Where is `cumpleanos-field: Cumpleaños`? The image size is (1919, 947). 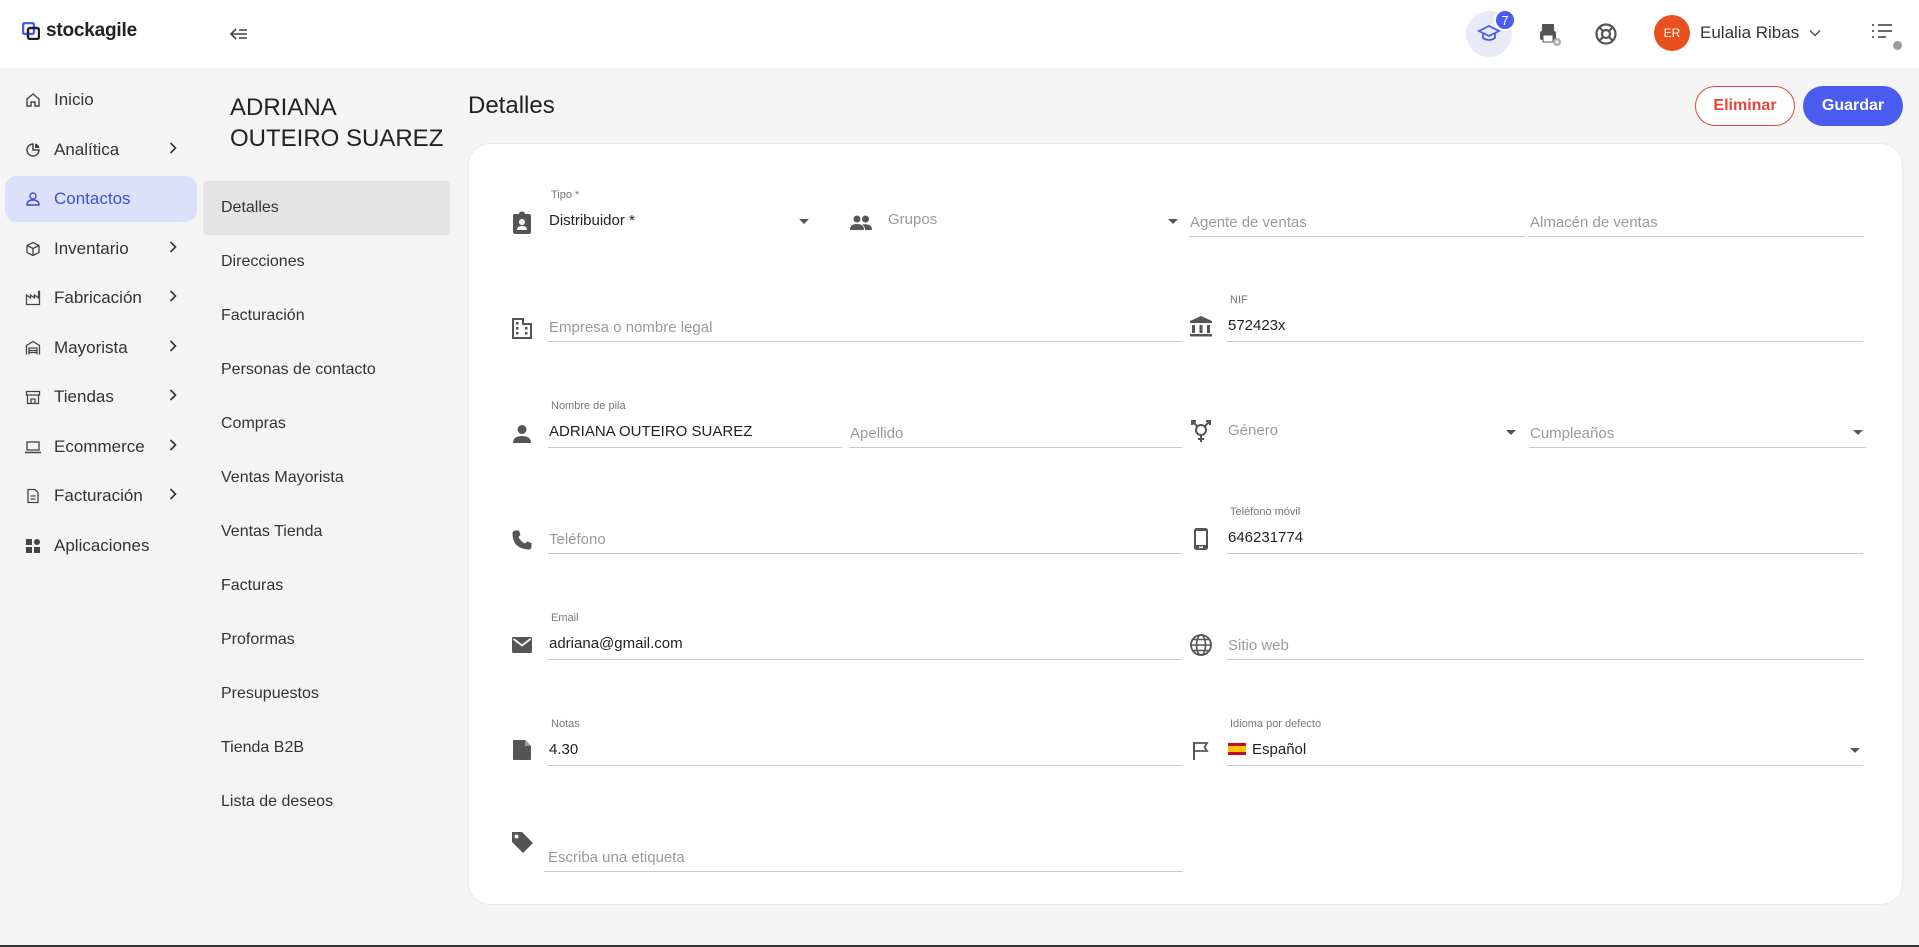
cumpleanos-field: Cumpleaños is located at coordinates (1697, 424).